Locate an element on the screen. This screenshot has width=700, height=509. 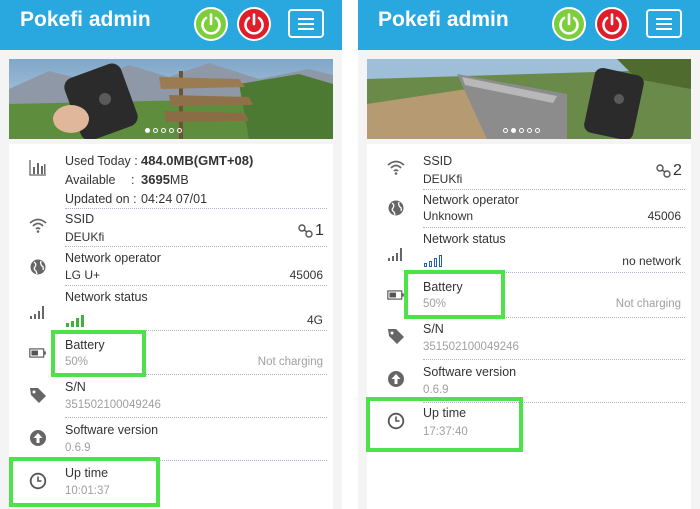
used-today-label: Used Today : is located at coordinates (101, 161).